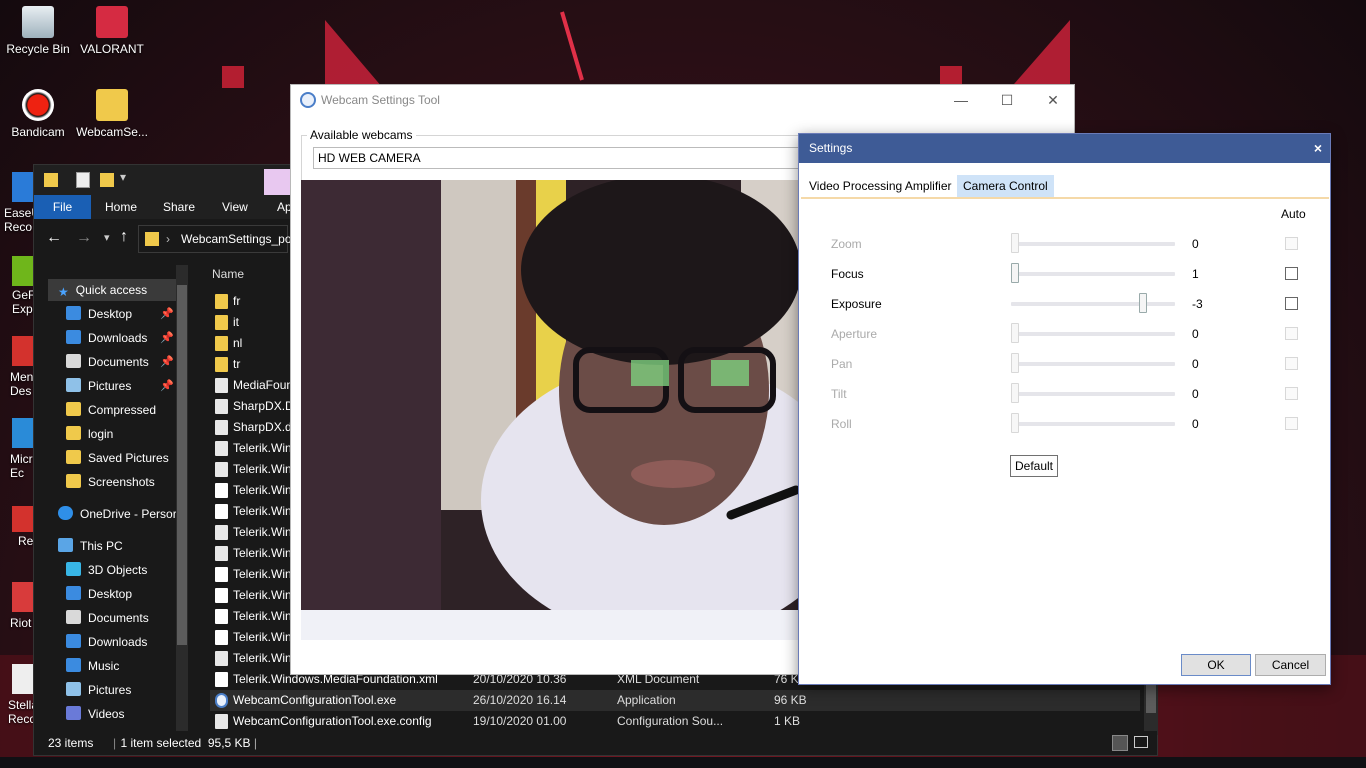  What do you see at coordinates (1318, 148) in the screenshot?
I see `settings-close-icon: ×` at bounding box center [1318, 148].